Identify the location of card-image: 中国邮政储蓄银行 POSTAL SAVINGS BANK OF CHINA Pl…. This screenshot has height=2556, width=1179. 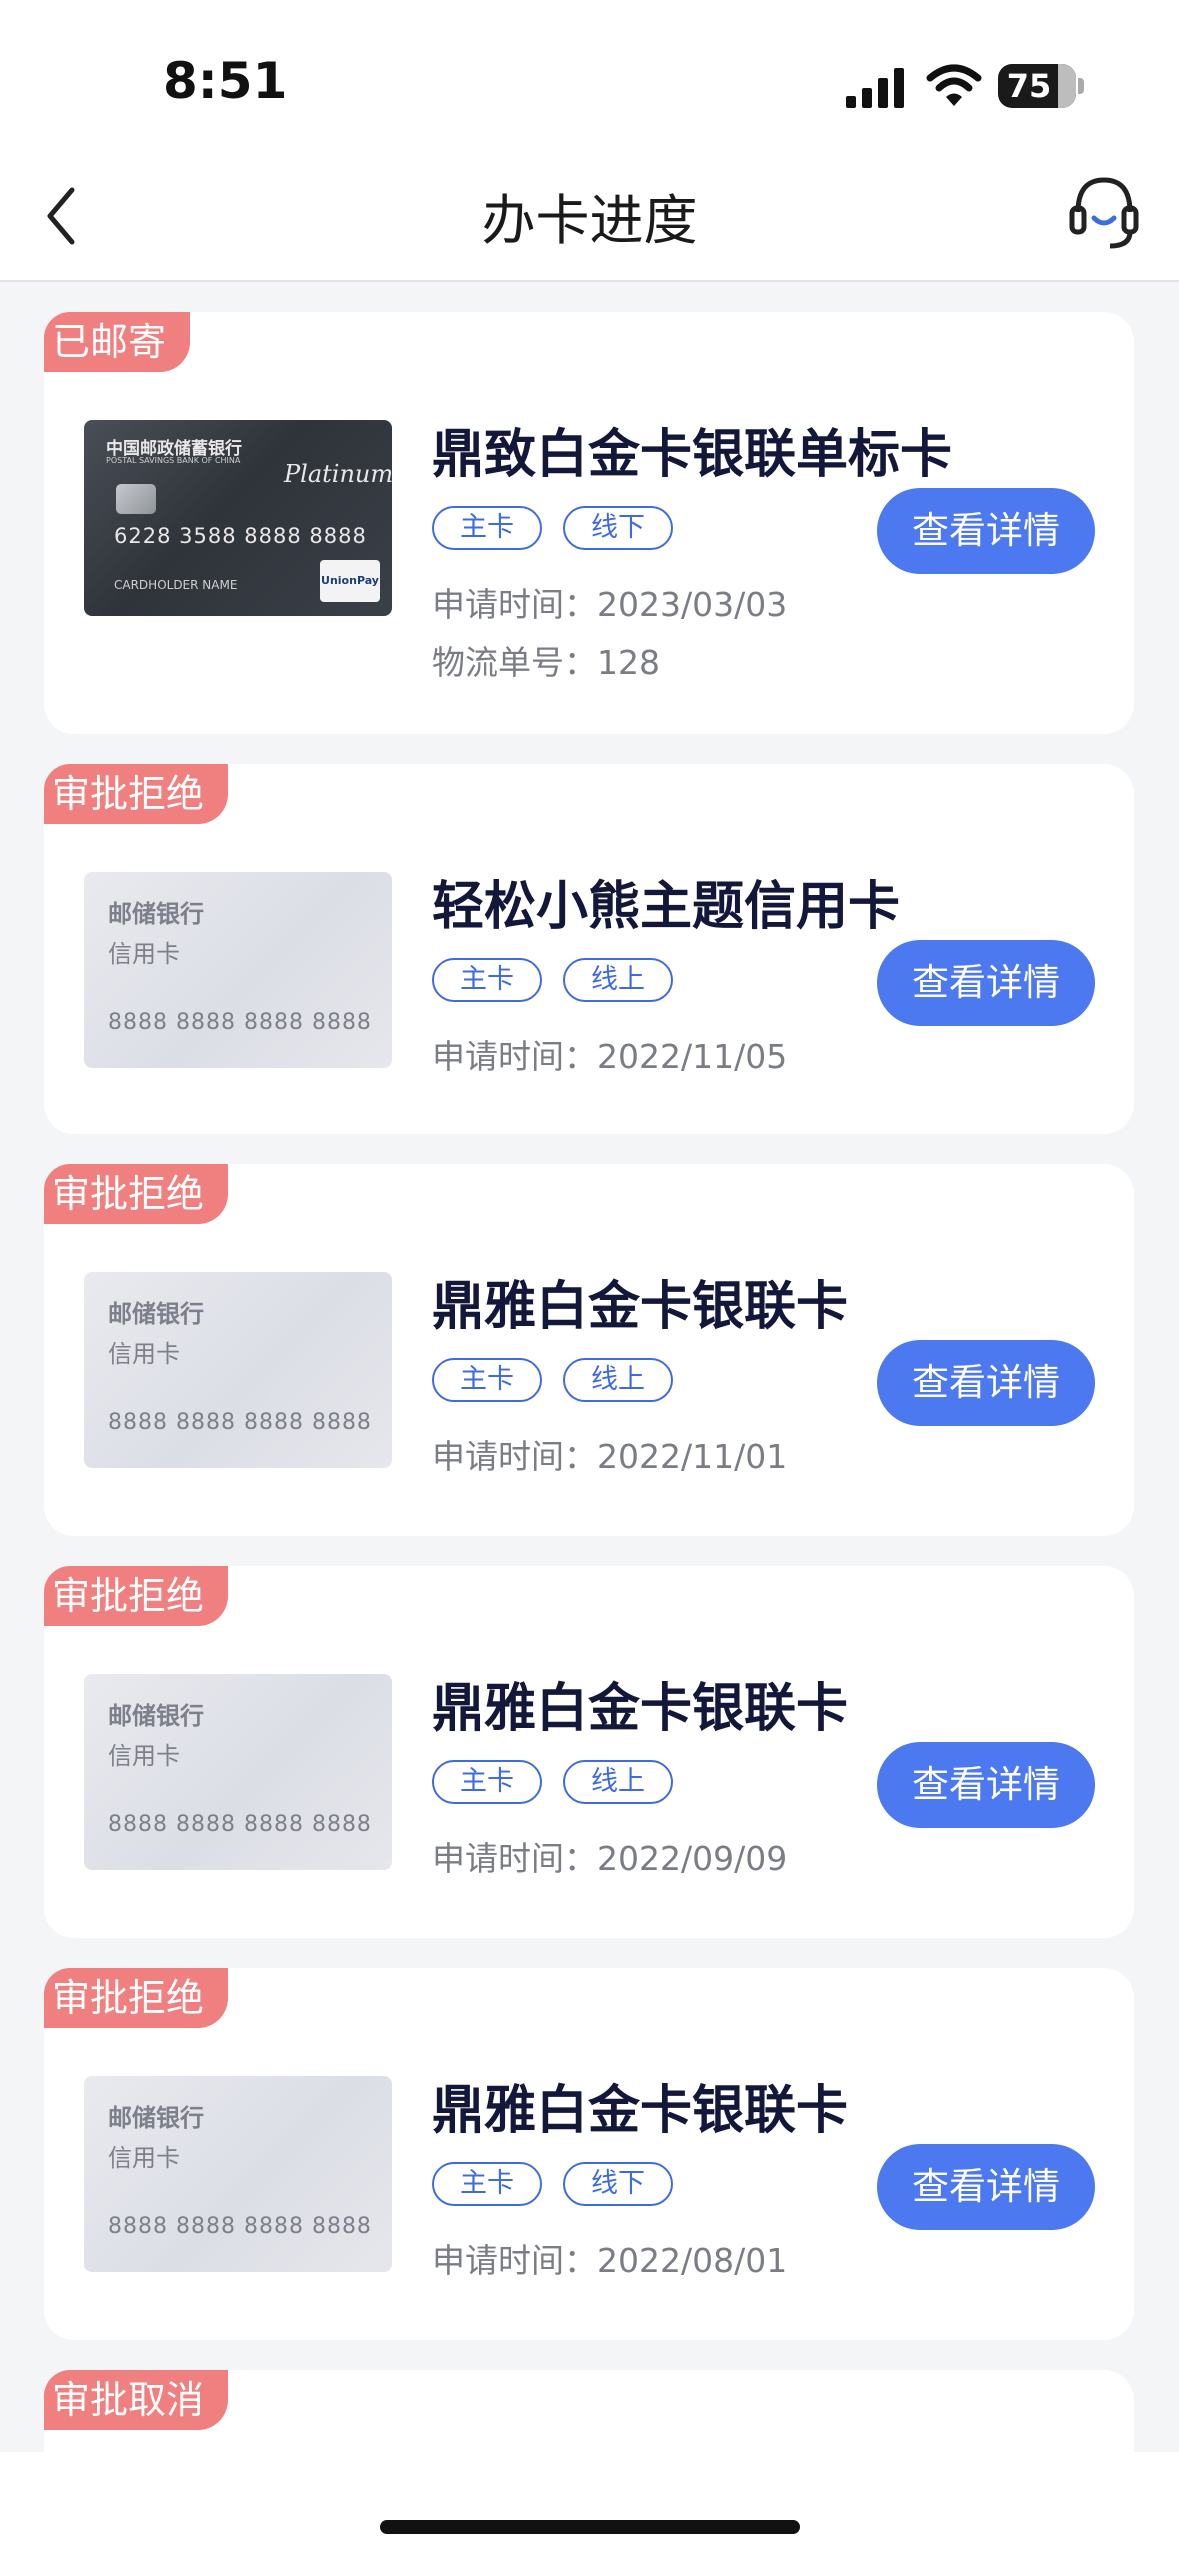
(238, 518).